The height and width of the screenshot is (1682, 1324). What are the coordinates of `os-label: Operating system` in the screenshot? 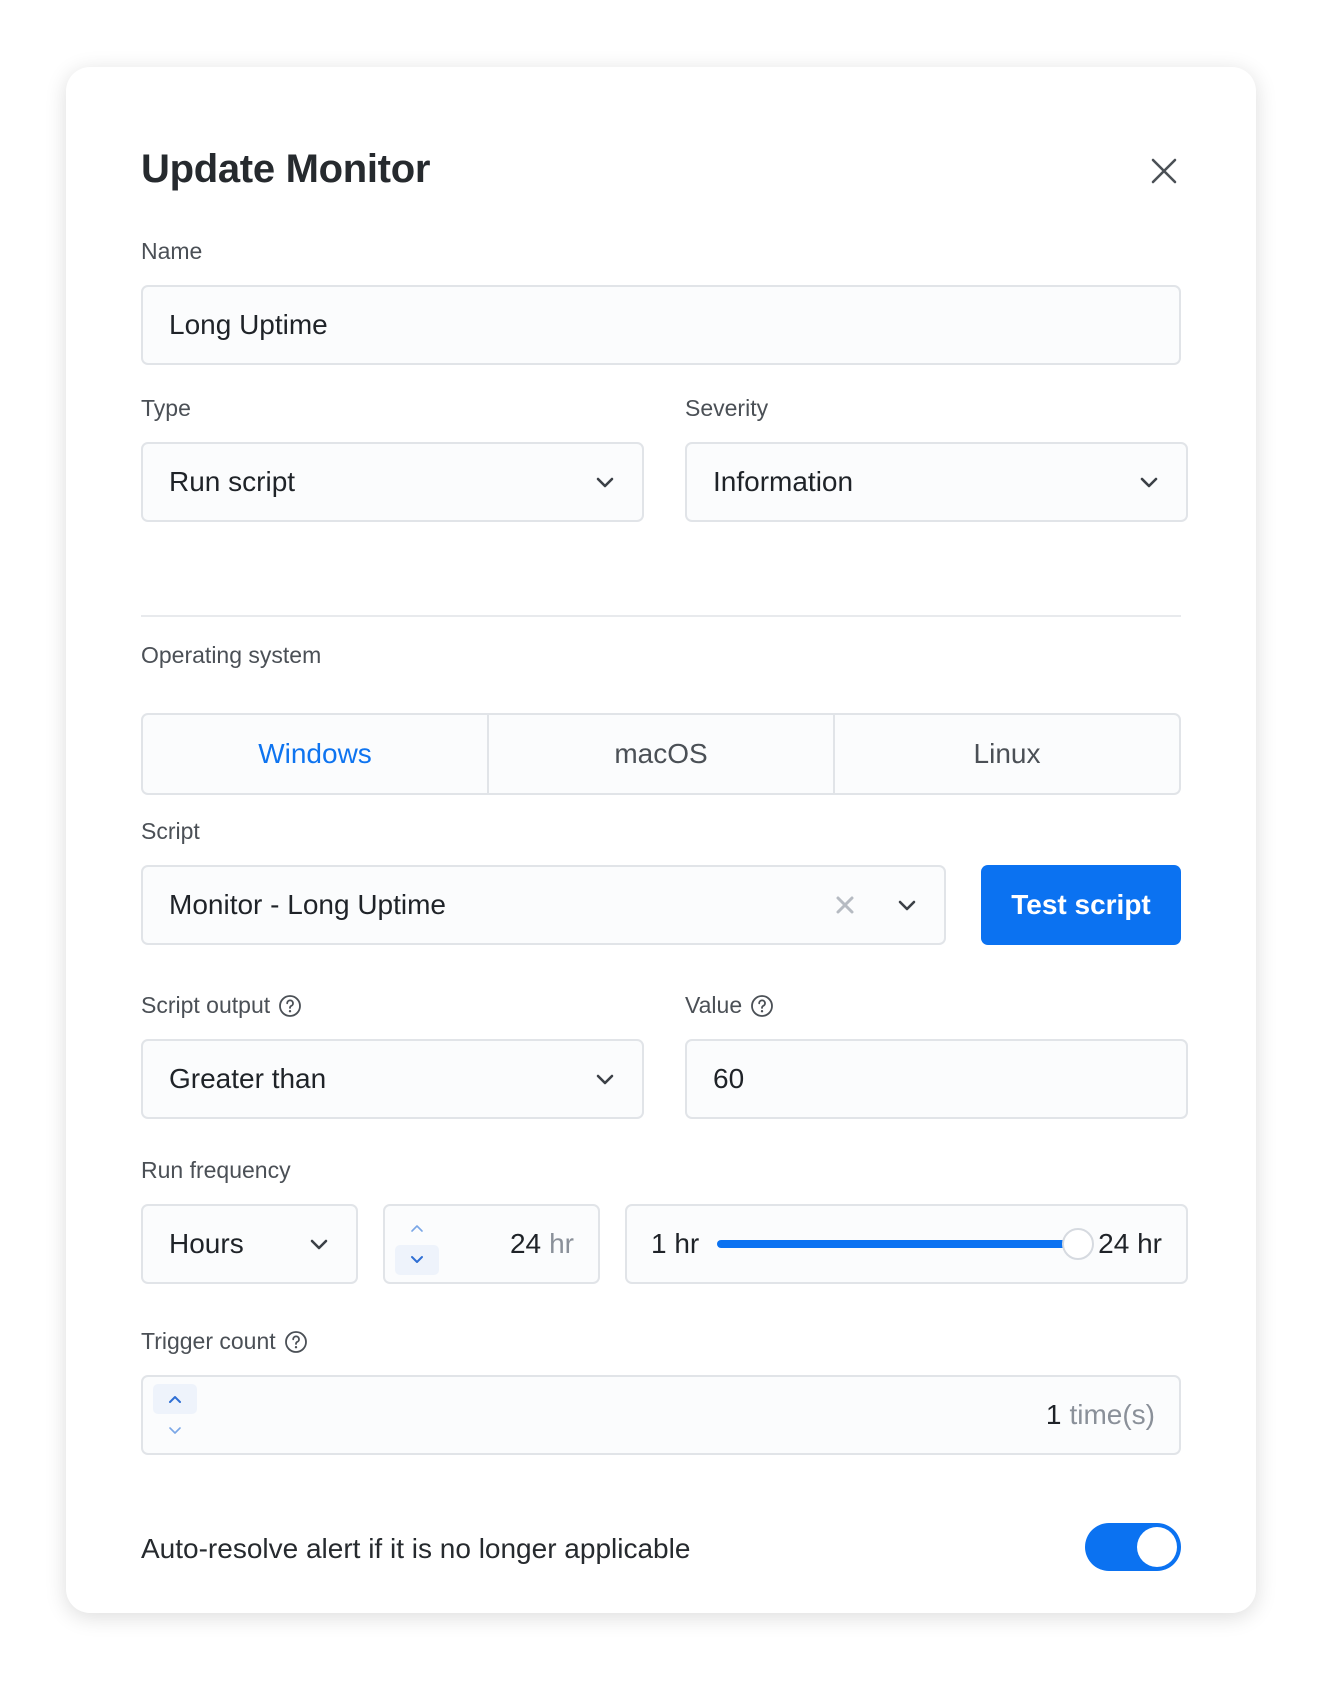 It's located at (231, 655).